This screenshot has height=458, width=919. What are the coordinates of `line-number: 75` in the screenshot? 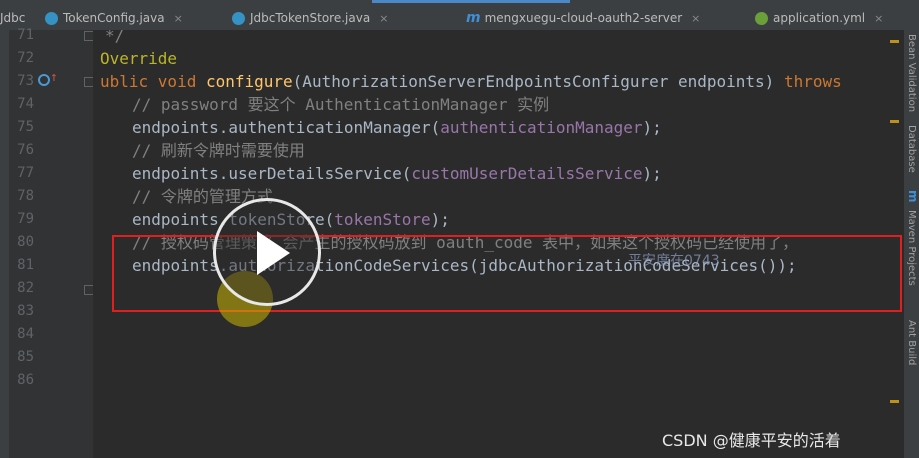 It's located at (25, 127).